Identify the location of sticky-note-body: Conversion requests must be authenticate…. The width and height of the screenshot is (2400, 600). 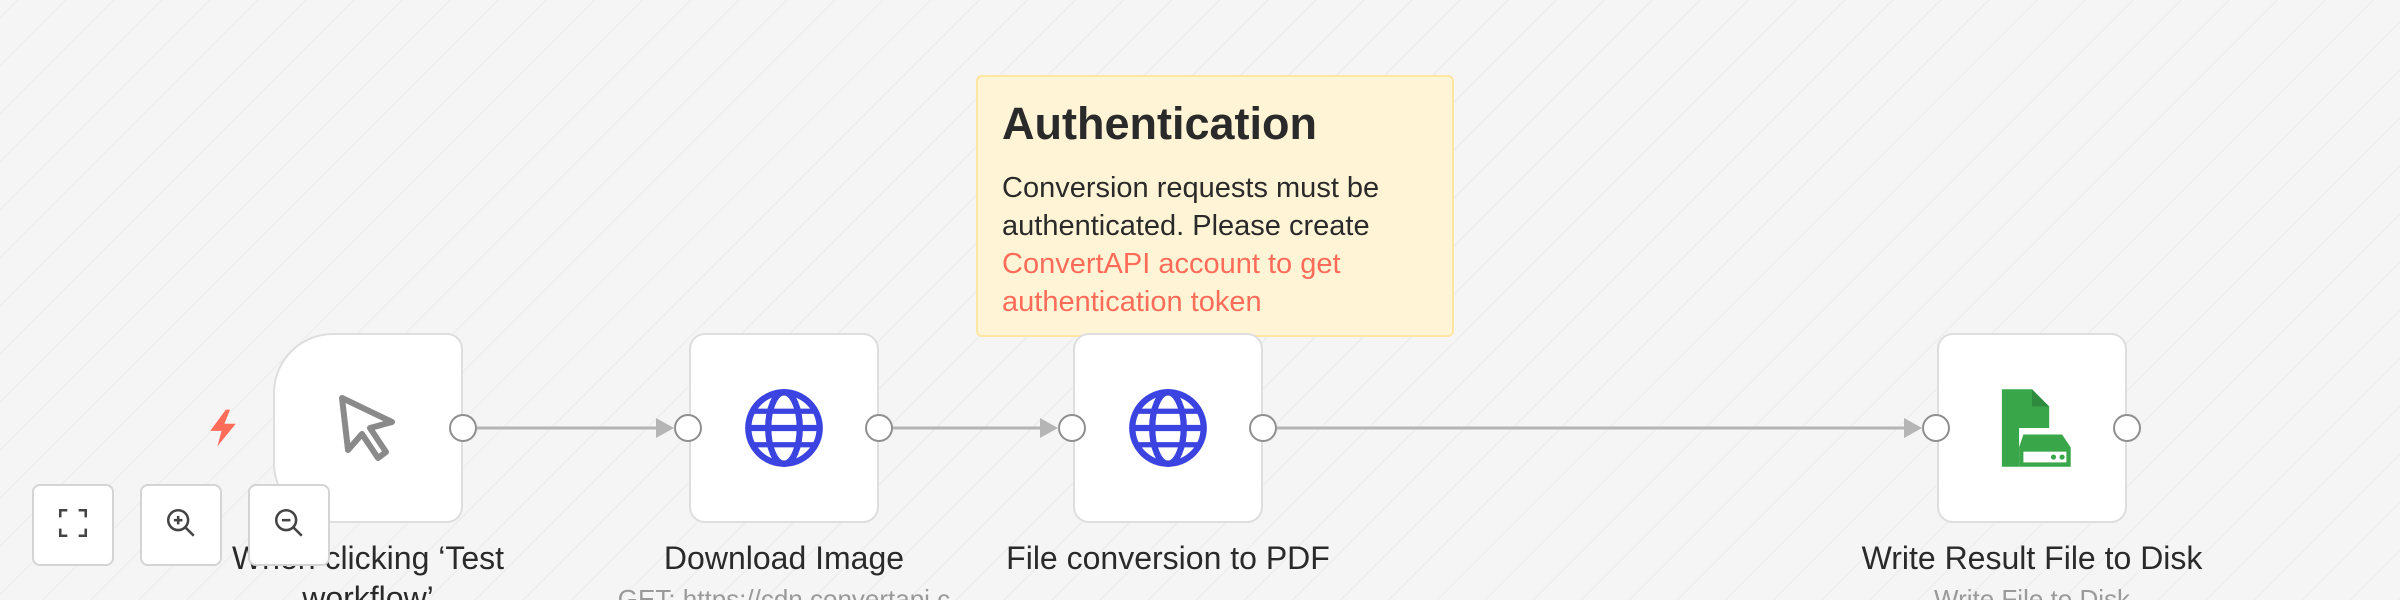
(1215, 245).